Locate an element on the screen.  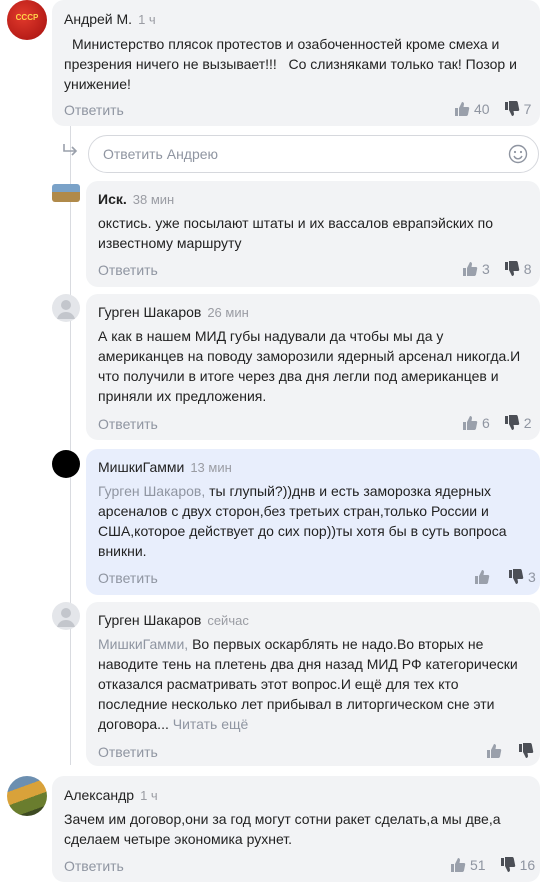
reply-input: Ответить Андрею is located at coordinates (313, 154).